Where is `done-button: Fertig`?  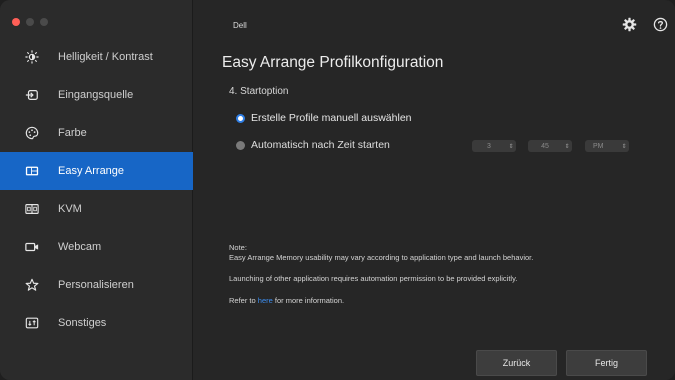 done-button: Fertig is located at coordinates (606, 363).